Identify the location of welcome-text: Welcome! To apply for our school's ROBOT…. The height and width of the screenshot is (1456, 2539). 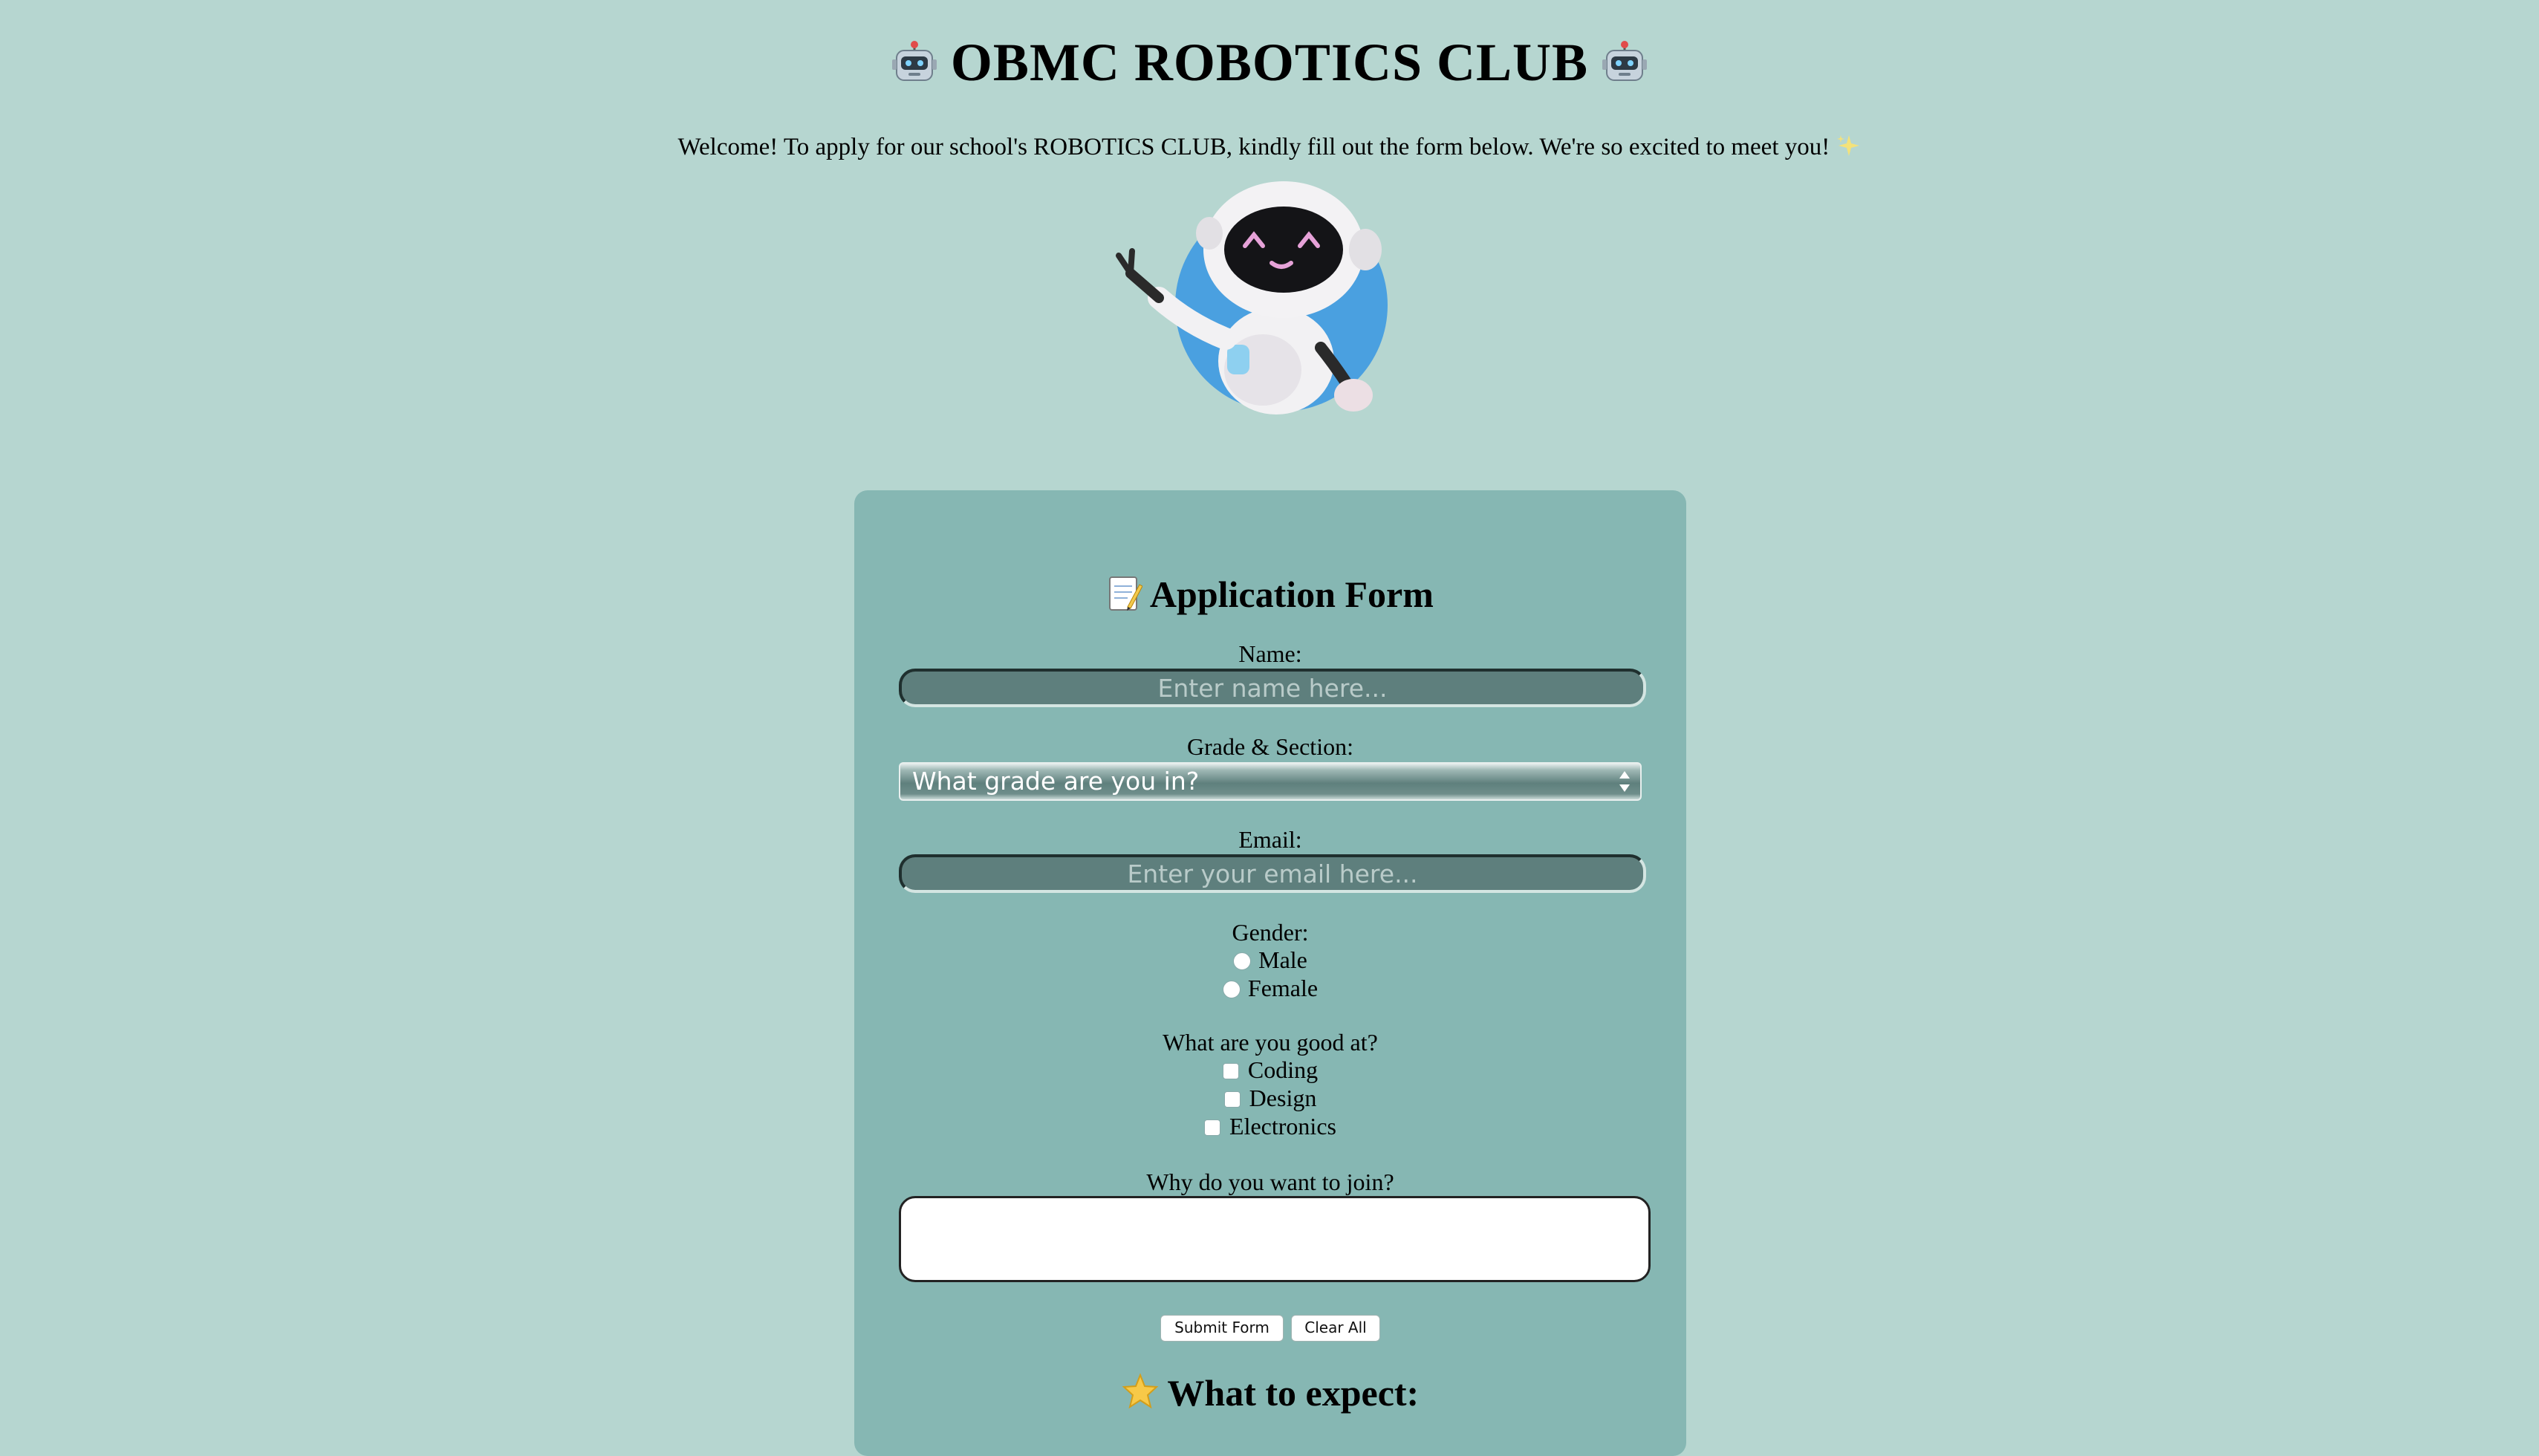
(1253, 147).